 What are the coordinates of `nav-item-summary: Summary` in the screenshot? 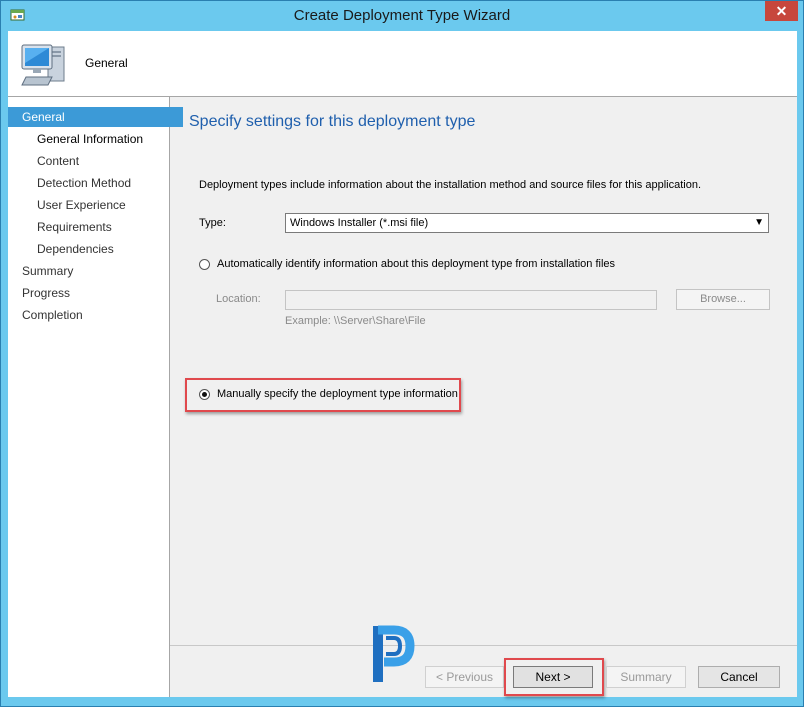 It's located at (95, 271).